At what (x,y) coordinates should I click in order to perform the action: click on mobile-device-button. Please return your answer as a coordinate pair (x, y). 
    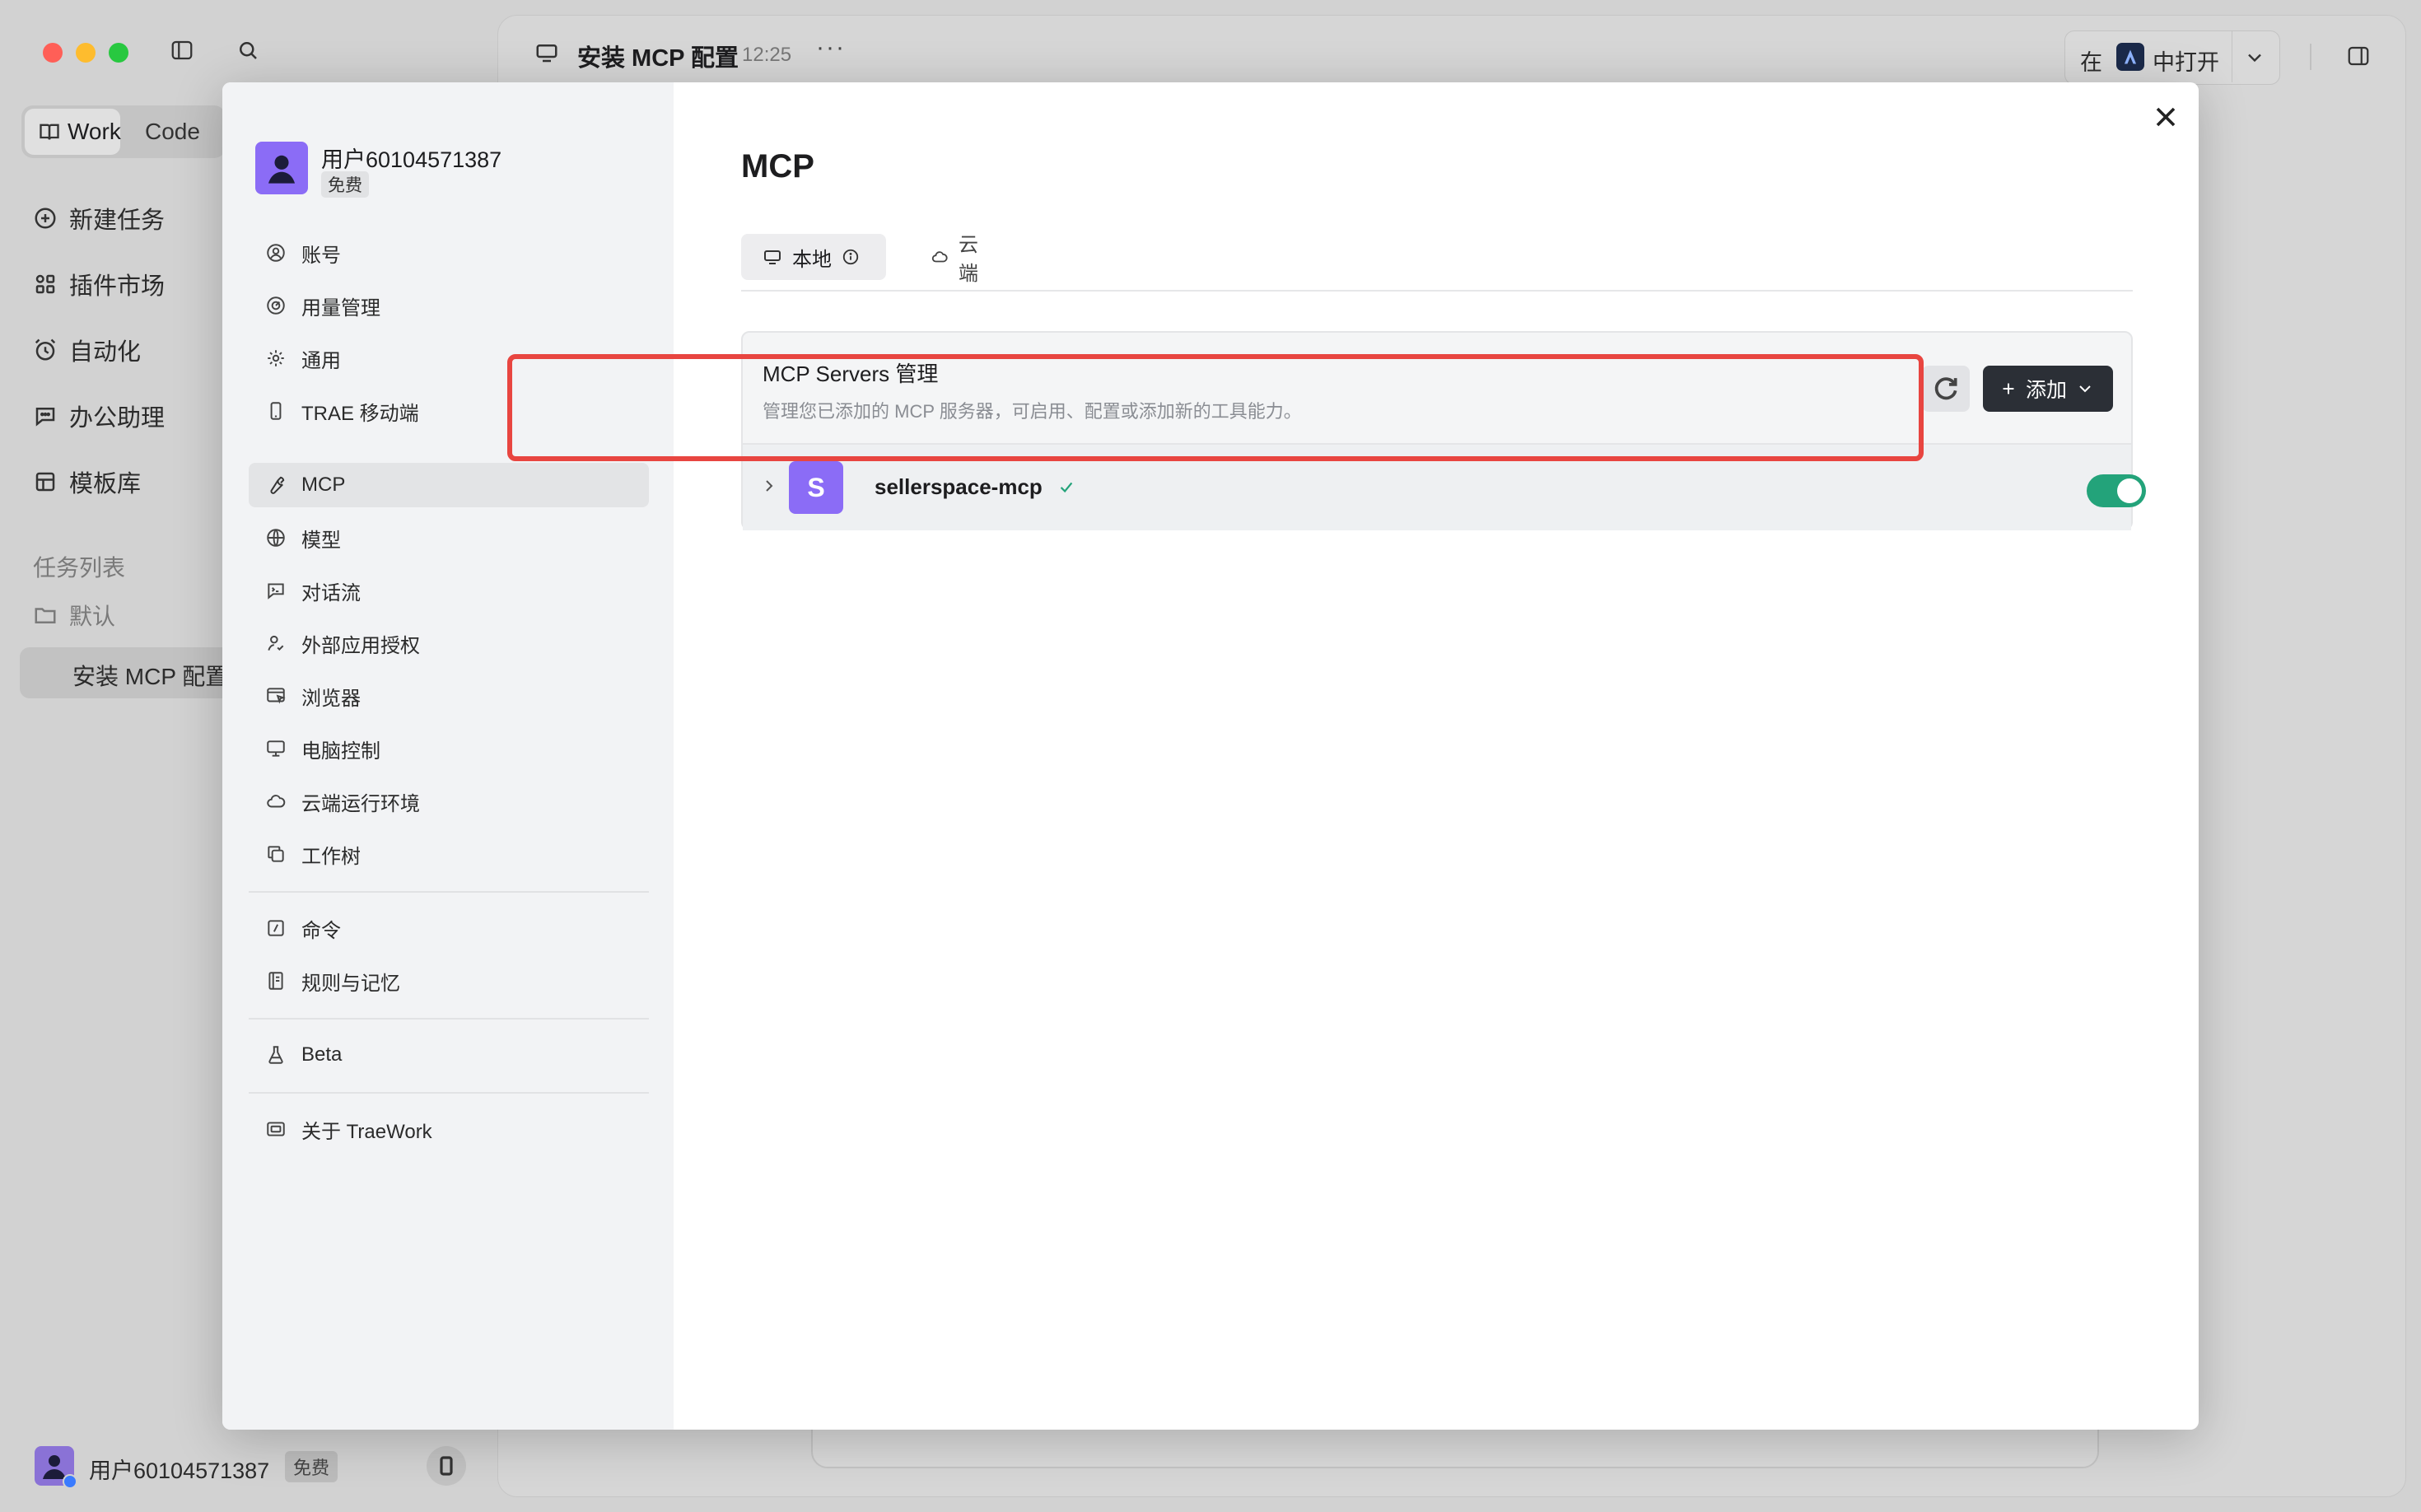
    Looking at the image, I should click on (446, 1466).